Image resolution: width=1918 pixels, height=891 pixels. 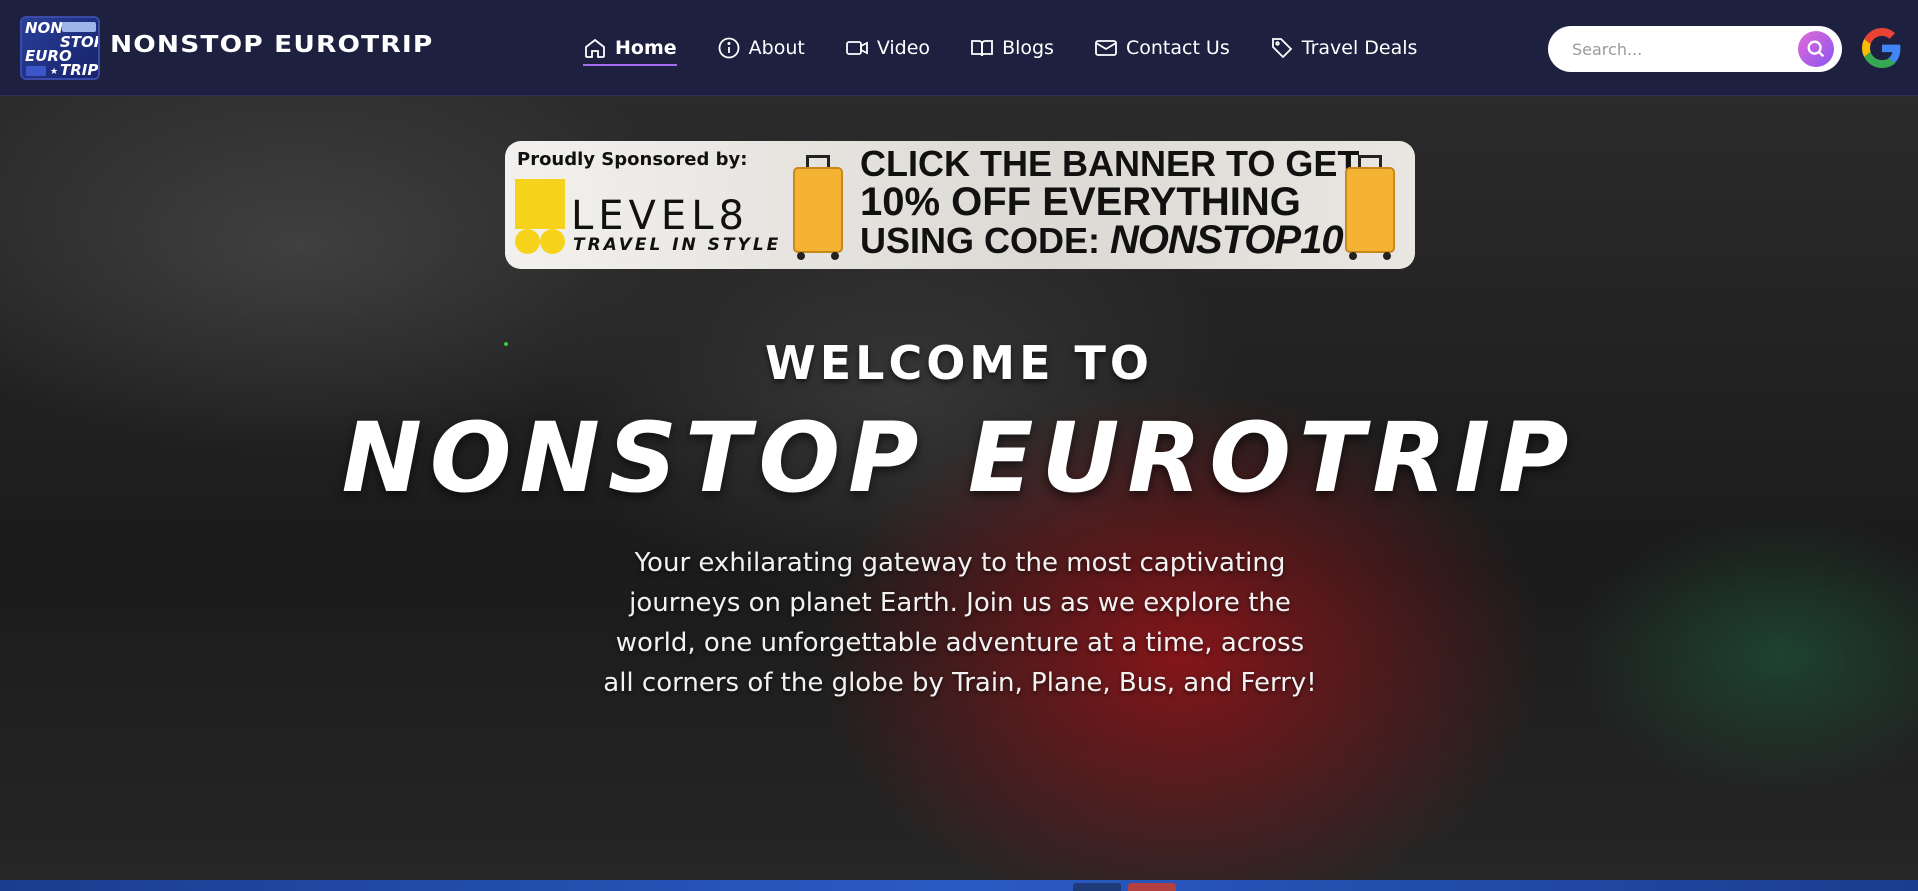 What do you see at coordinates (1227, 240) in the screenshot?
I see `promo-code: NONSTOP10` at bounding box center [1227, 240].